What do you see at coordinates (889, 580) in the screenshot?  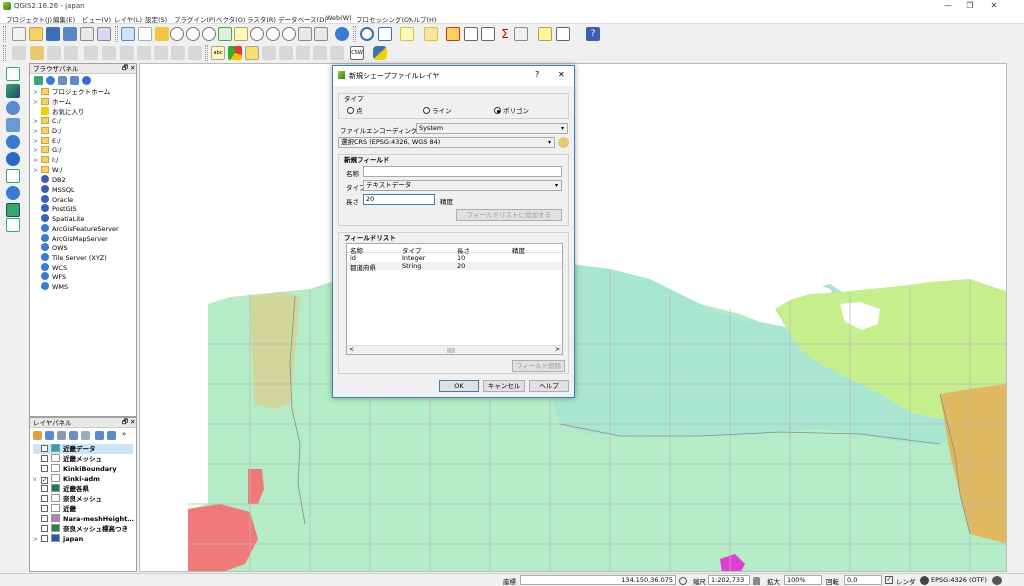 I see `render-checkbox: ✓` at bounding box center [889, 580].